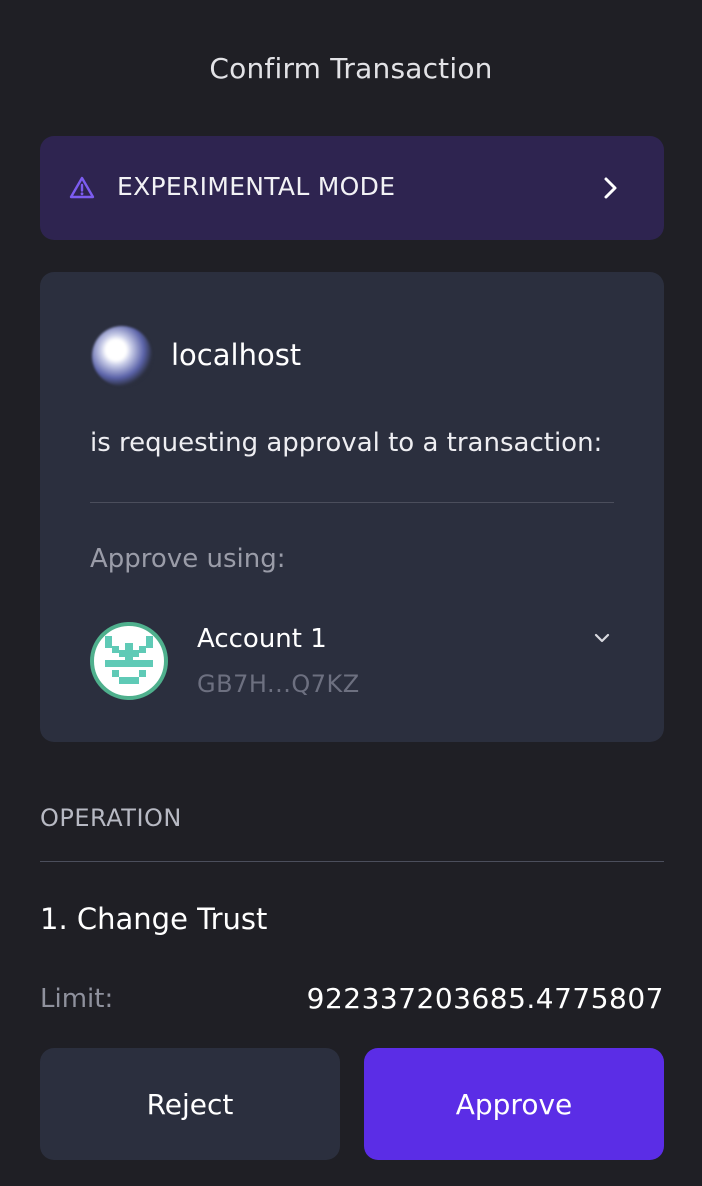 The width and height of the screenshot is (702, 1186). Describe the element at coordinates (262, 639) in the screenshot. I see `account-name: Account 1` at that location.